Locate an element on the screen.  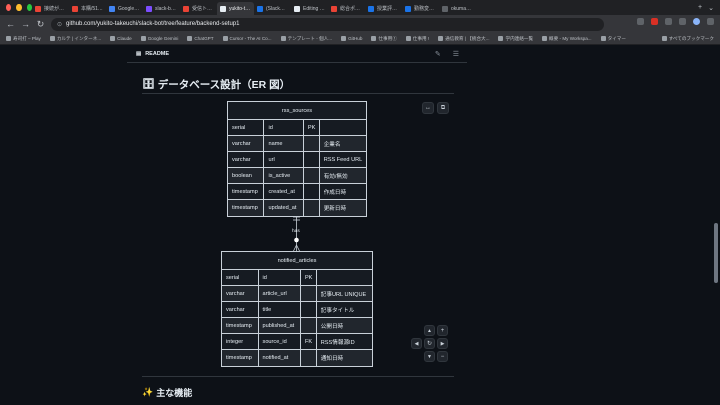
er-table-cell: published_at is located at coordinates (280, 325).